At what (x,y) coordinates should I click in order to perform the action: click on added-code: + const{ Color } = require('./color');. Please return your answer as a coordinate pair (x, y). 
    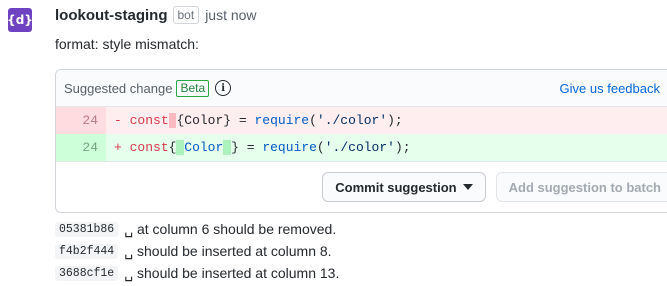
    Looking at the image, I should click on (258, 147).